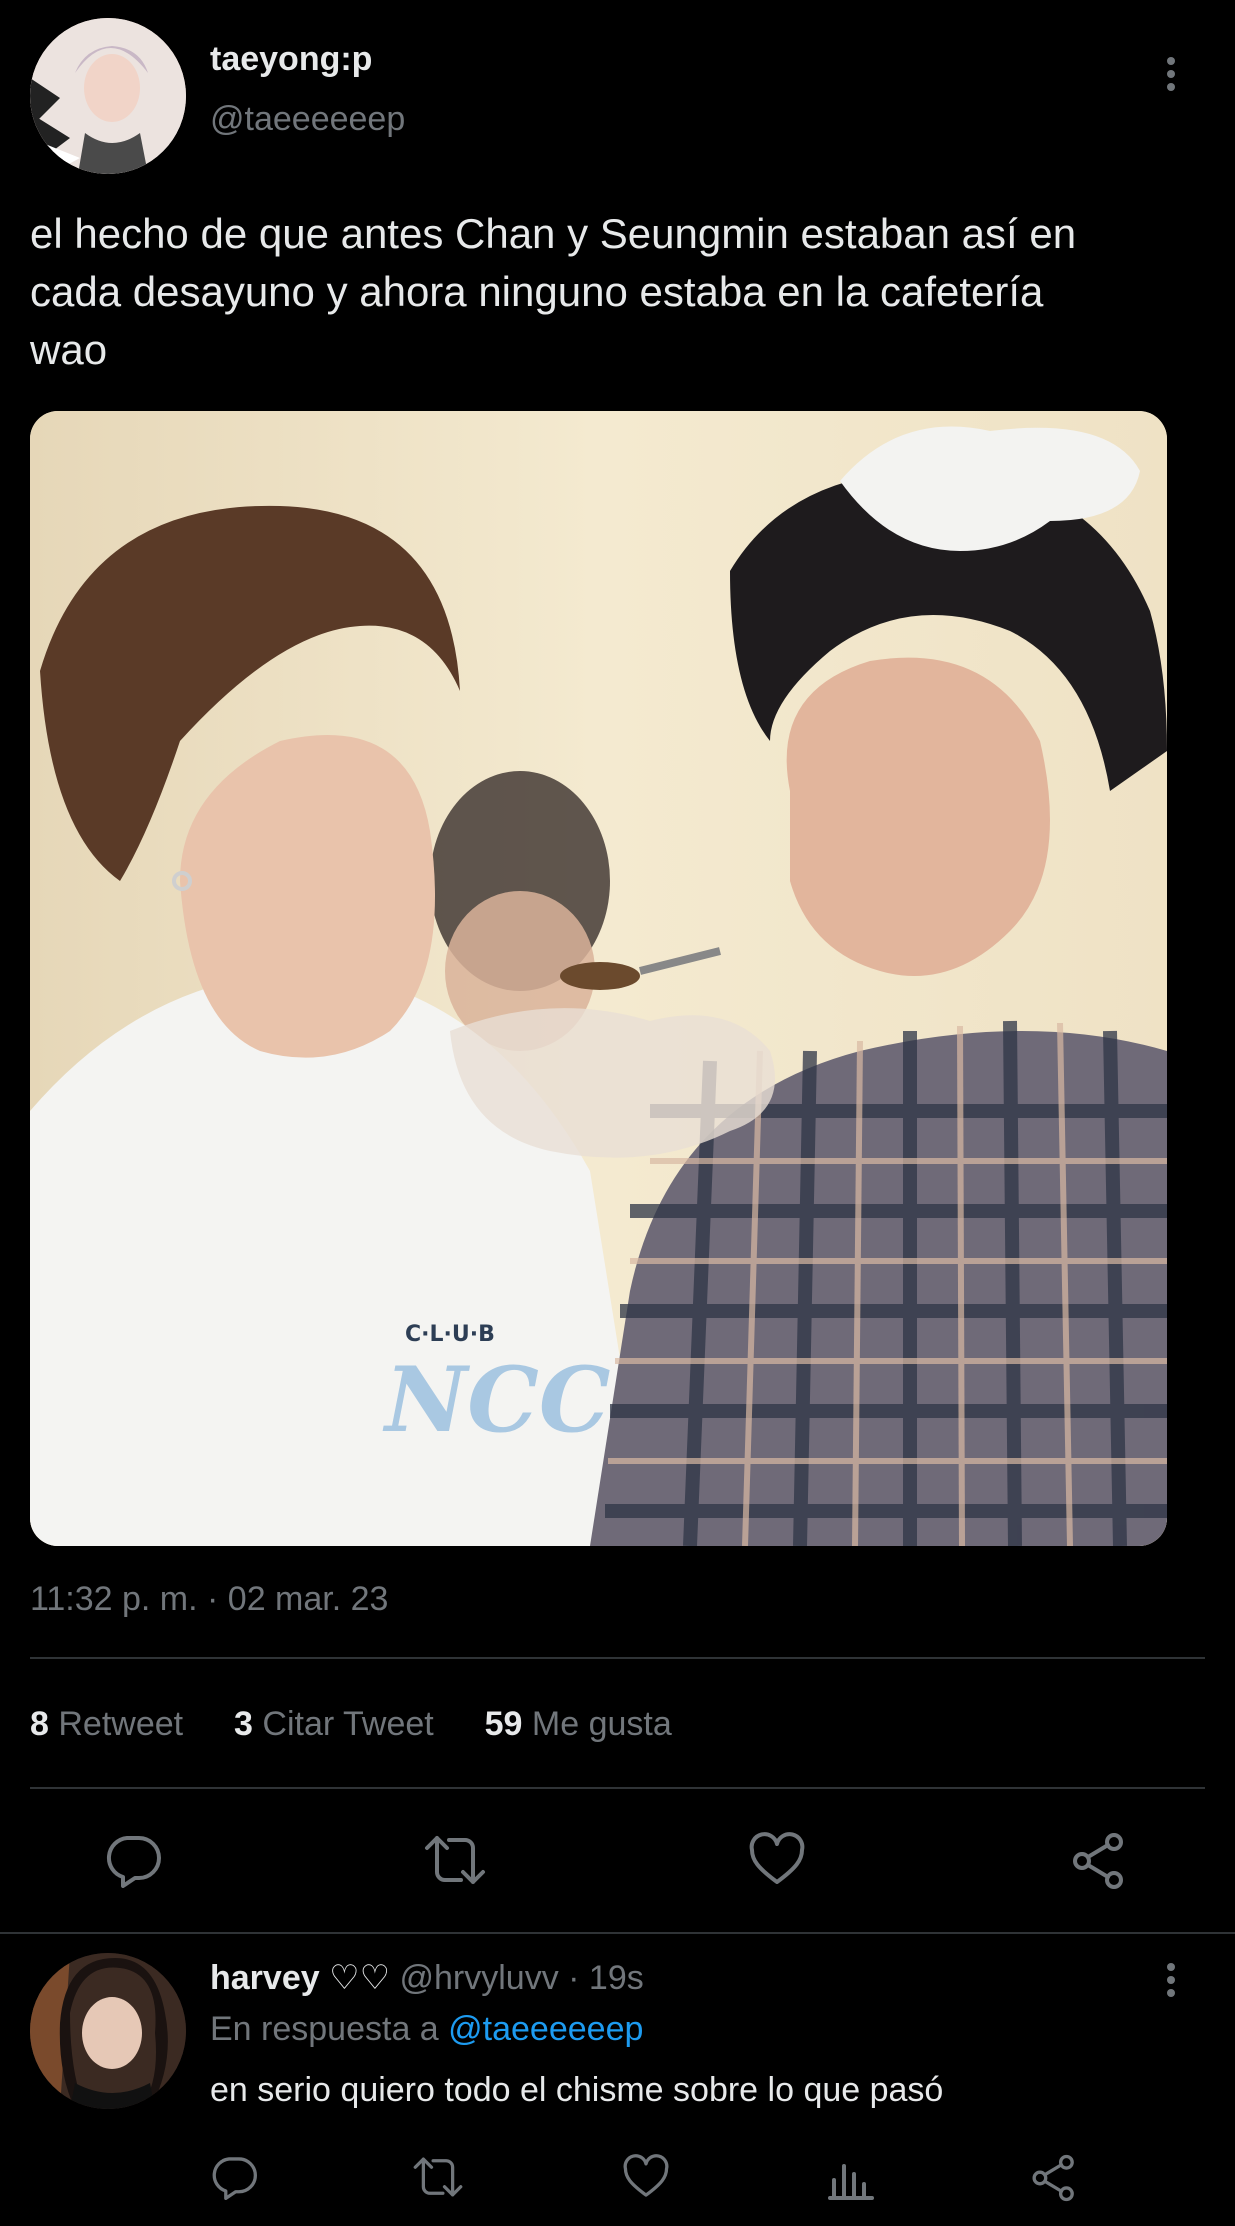 The image size is (1235, 2226). I want to click on analytics-icon, so click(851, 2182).